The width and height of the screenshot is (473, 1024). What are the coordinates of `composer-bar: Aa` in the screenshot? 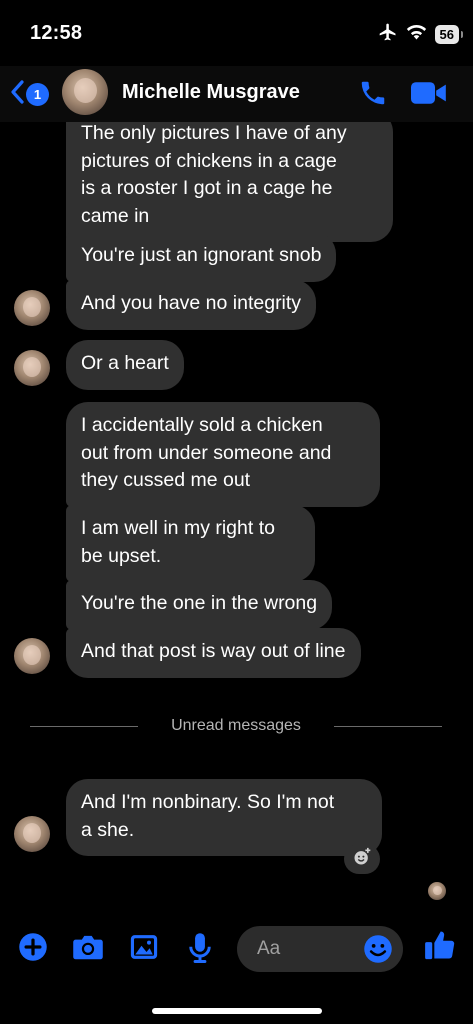 It's located at (236, 947).